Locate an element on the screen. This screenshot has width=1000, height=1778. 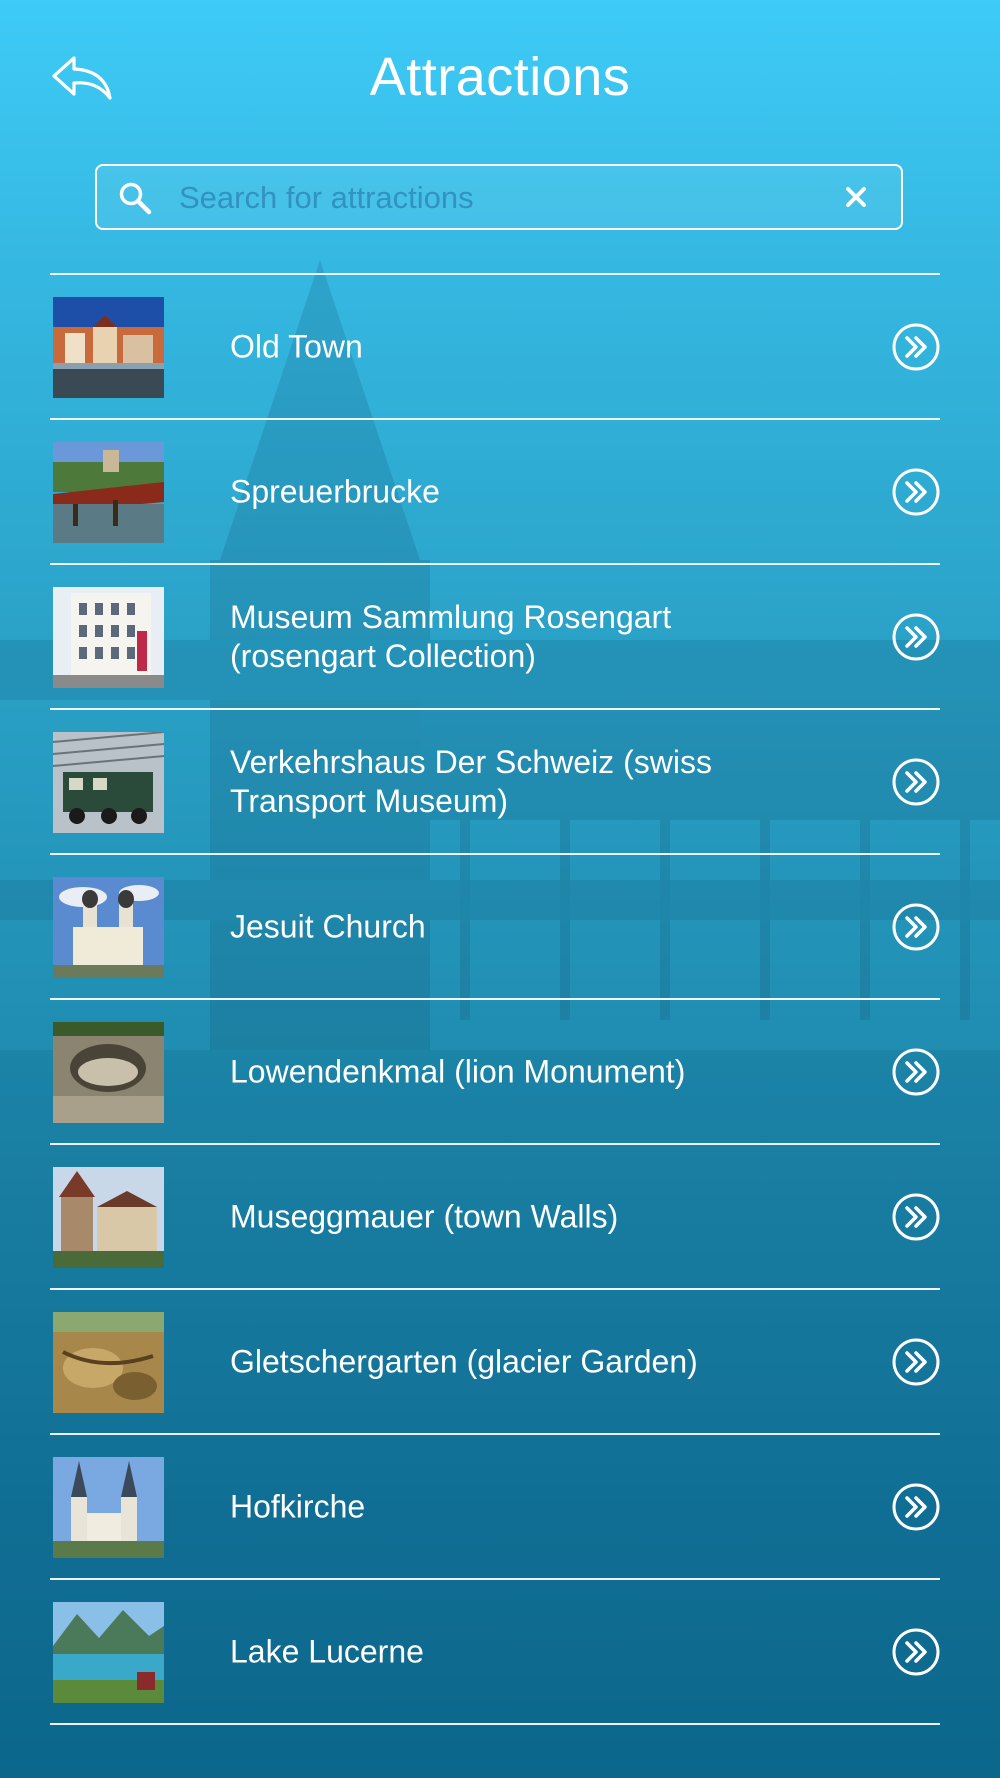
attraction-label: Hofkirche is located at coordinates (298, 1506).